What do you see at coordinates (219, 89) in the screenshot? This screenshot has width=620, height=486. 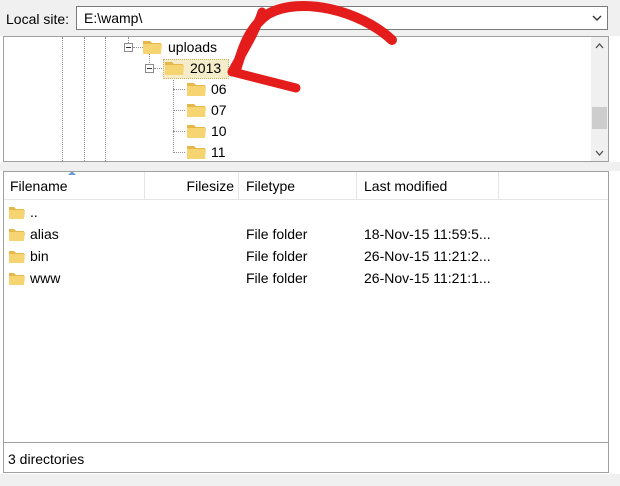 I see `tree-item-06: 06` at bounding box center [219, 89].